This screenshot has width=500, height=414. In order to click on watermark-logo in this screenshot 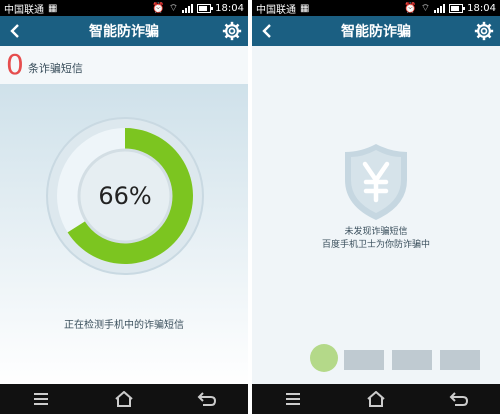, I will do `click(395, 358)`.